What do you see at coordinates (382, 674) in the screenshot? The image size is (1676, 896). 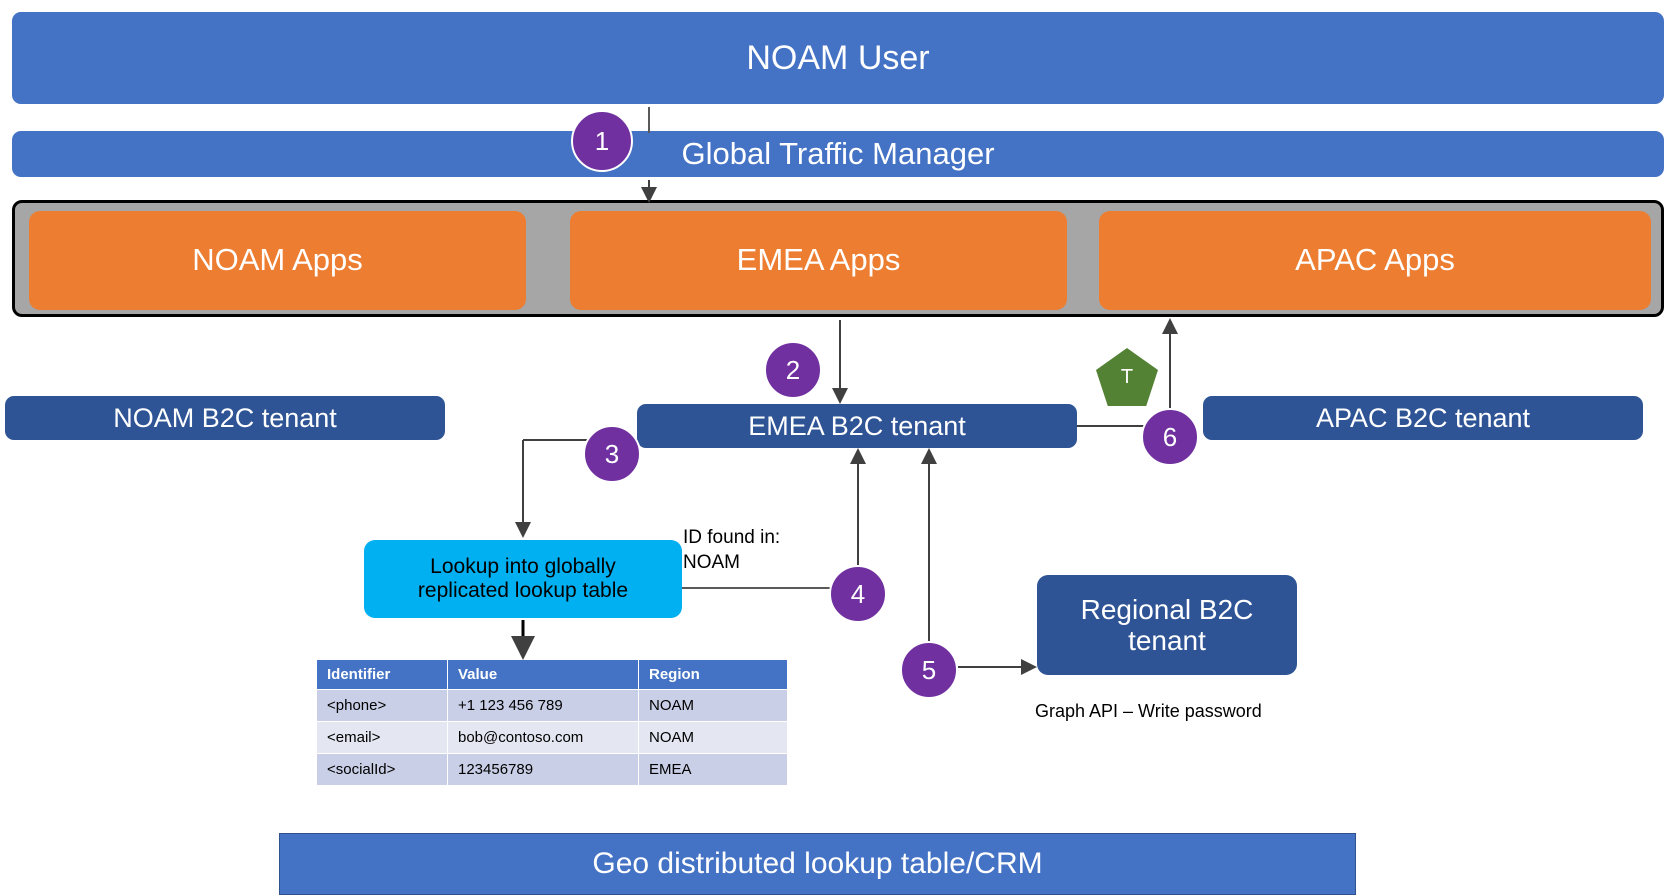 I see `table-header-identifier: Identifier` at bounding box center [382, 674].